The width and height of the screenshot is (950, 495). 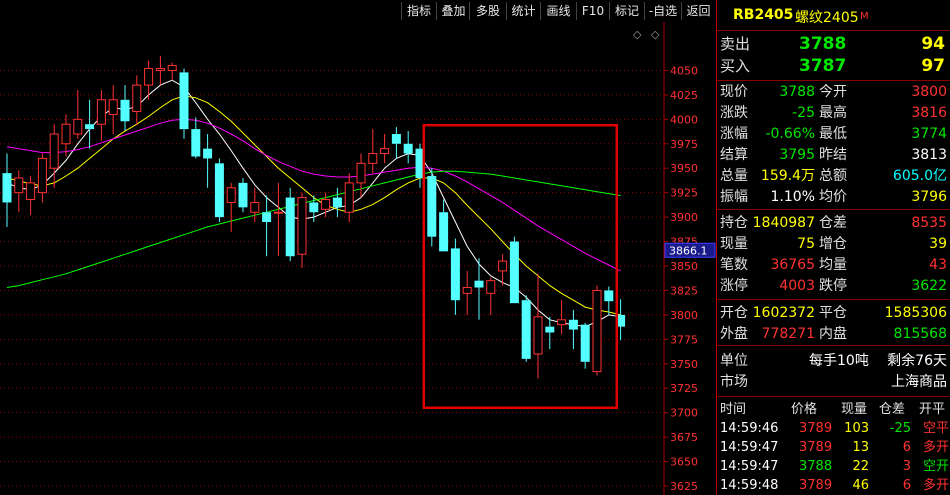 I want to click on ticks-header-volume: 现量, so click(x=854, y=409).